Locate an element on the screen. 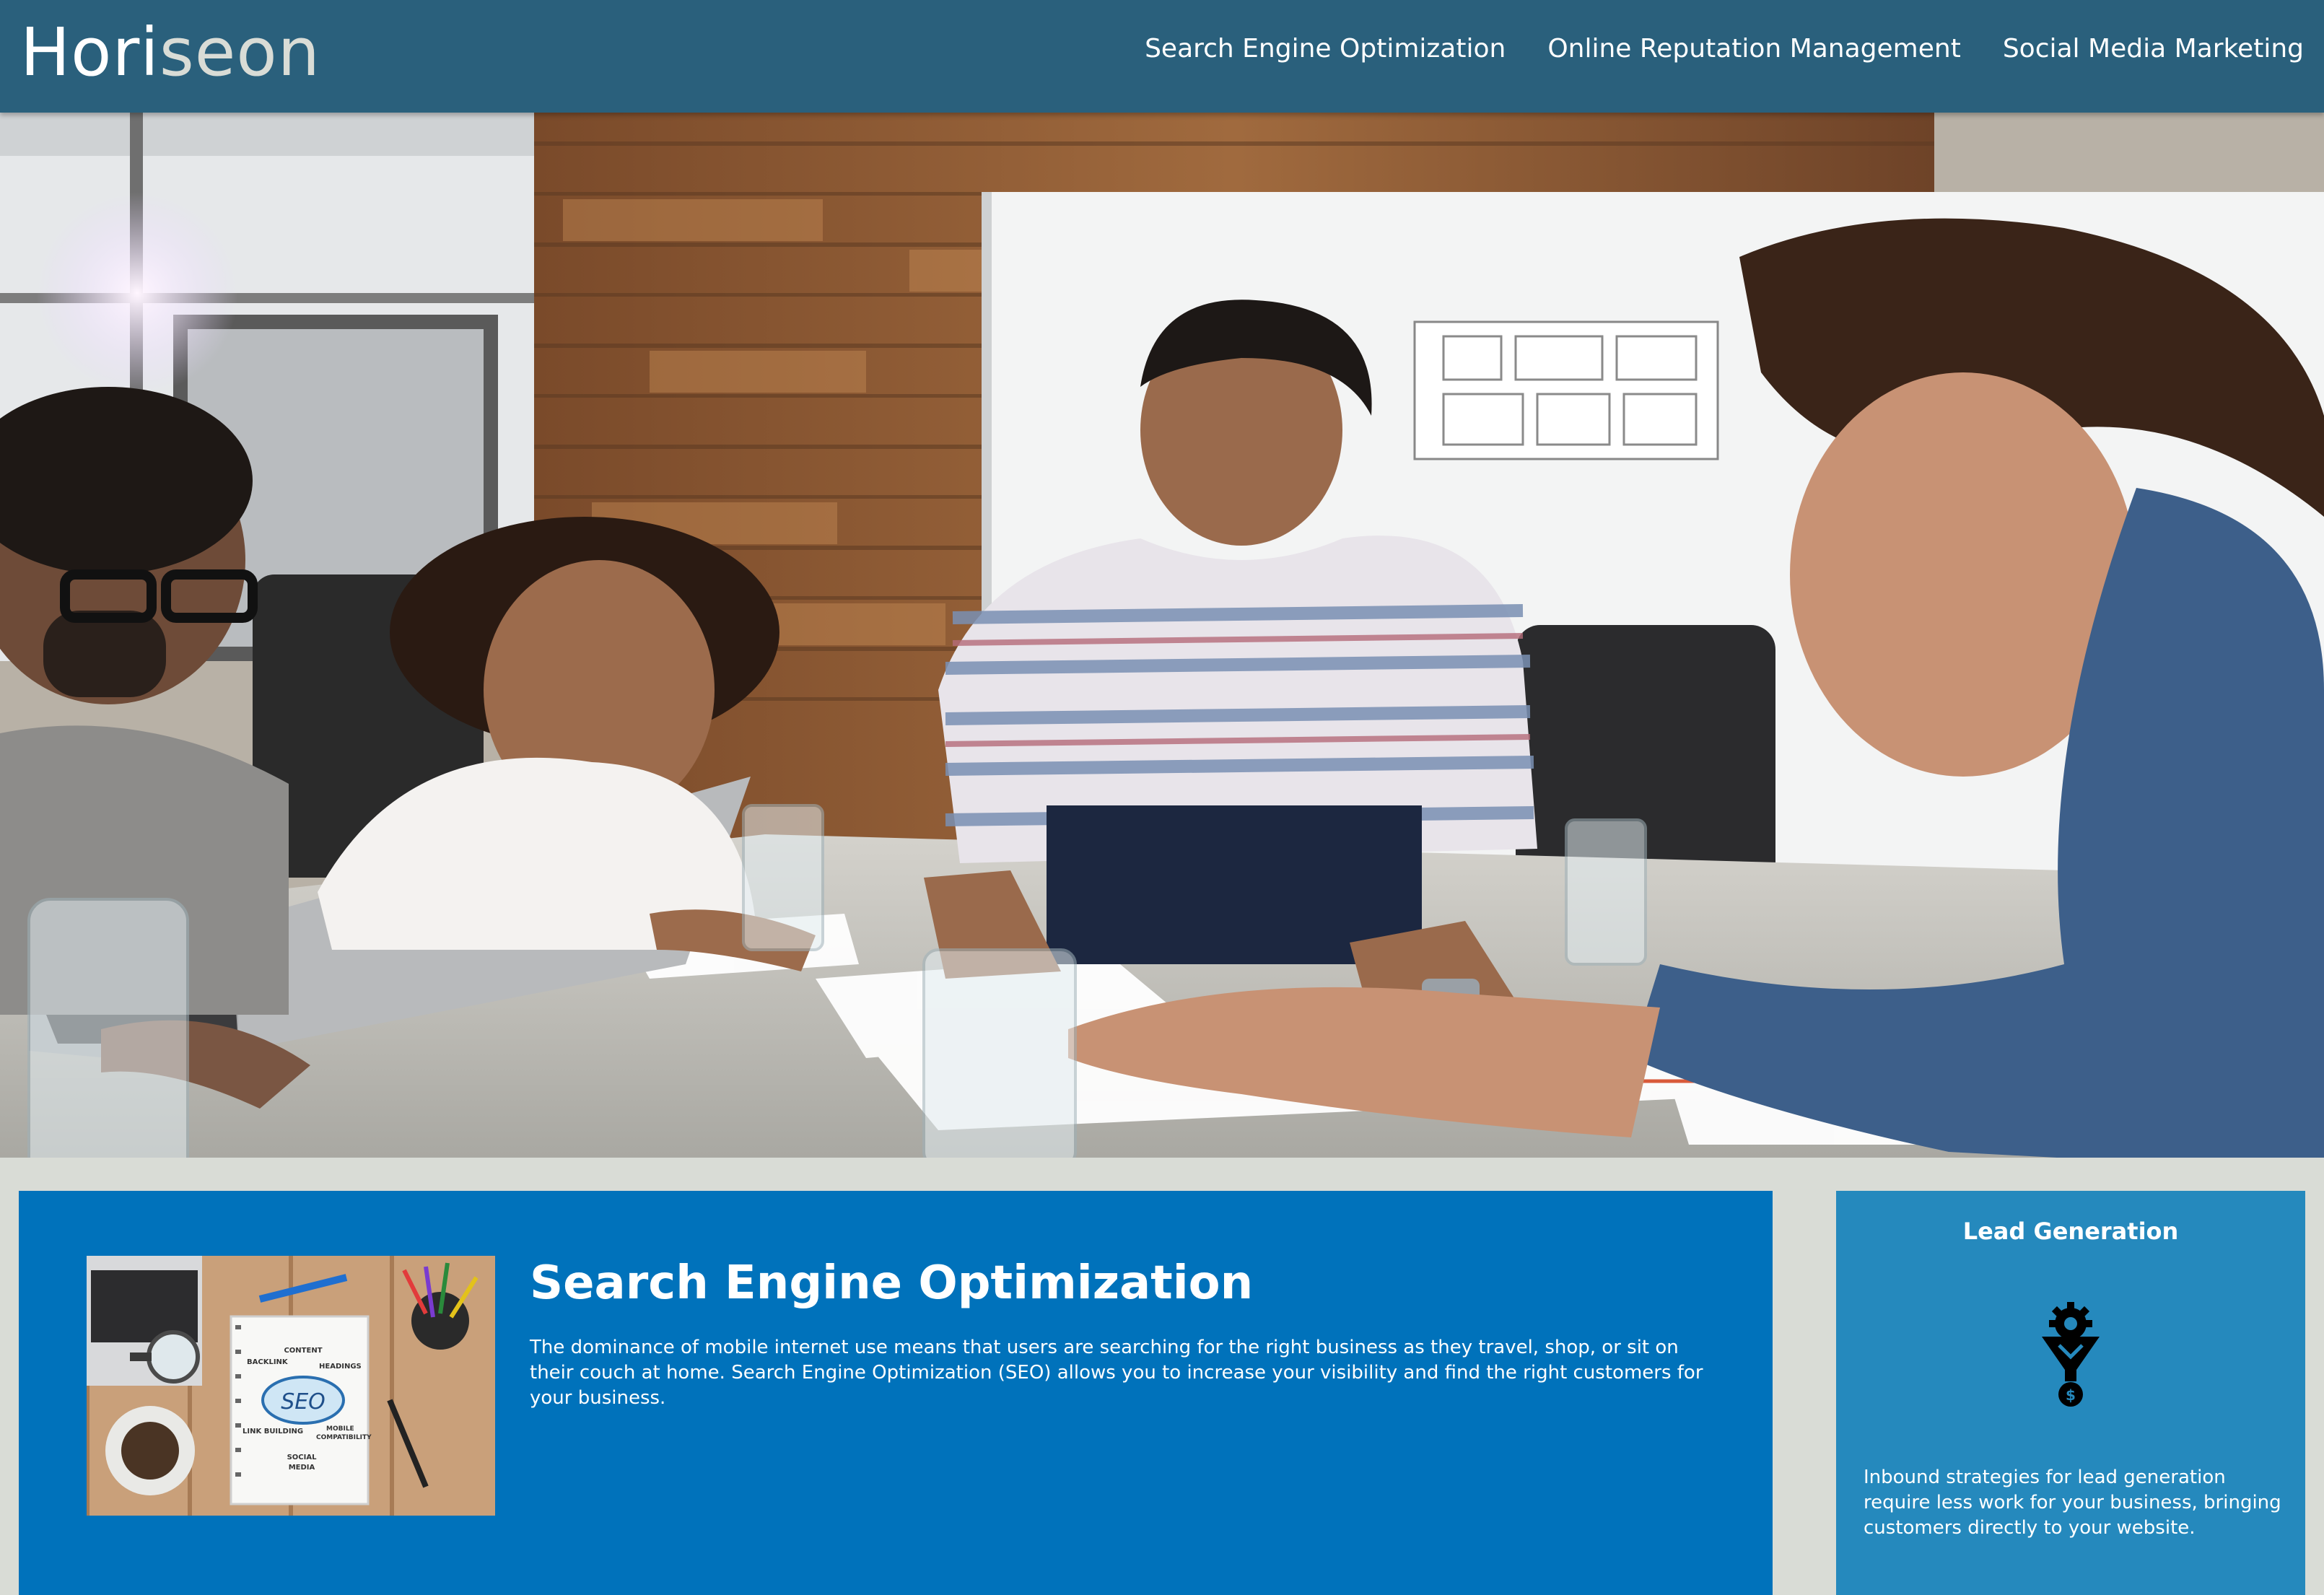 The image size is (2324, 1595). notebook-label-content: CONTENT is located at coordinates (303, 1351).